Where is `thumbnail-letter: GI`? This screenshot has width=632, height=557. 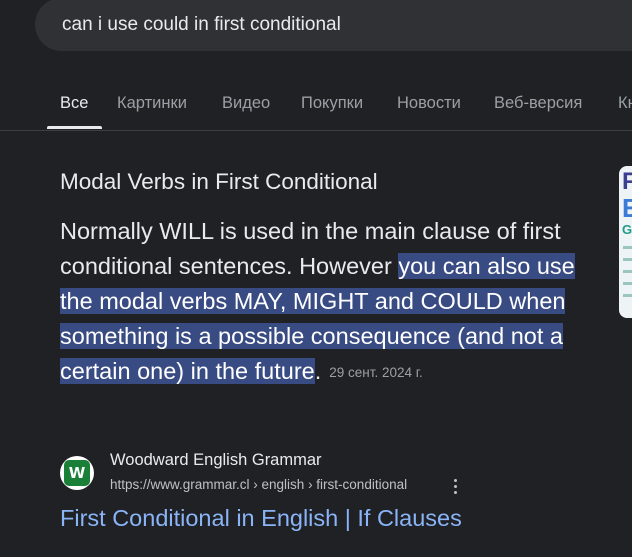
thumbnail-letter: GI is located at coordinates (627, 229).